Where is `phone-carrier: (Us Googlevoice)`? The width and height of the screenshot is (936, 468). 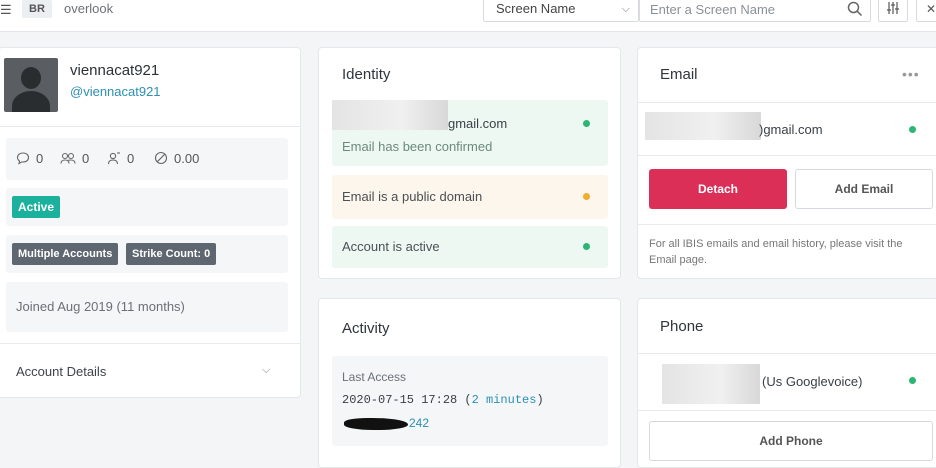
phone-carrier: (Us Googlevoice) is located at coordinates (812, 381).